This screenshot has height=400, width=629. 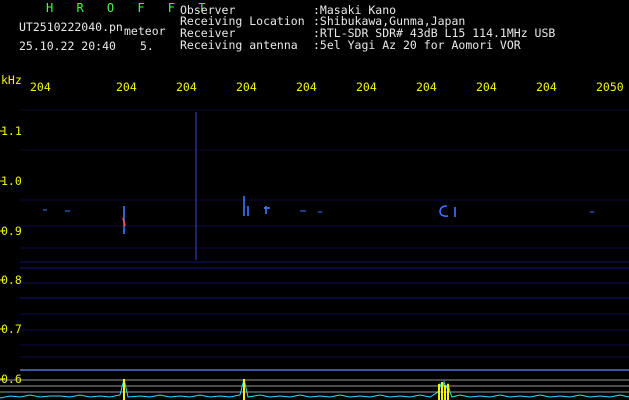 I want to click on datetime-label: 25.10.22 20:40, so click(x=67, y=46).